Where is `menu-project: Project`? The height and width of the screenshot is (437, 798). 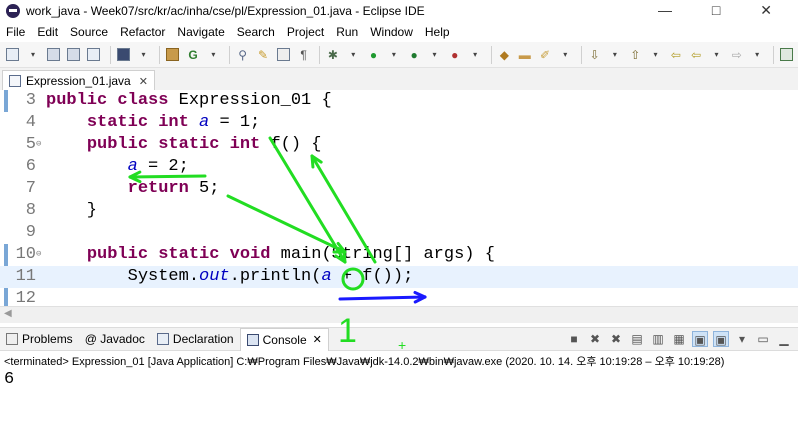
menu-project: Project is located at coordinates (305, 32).